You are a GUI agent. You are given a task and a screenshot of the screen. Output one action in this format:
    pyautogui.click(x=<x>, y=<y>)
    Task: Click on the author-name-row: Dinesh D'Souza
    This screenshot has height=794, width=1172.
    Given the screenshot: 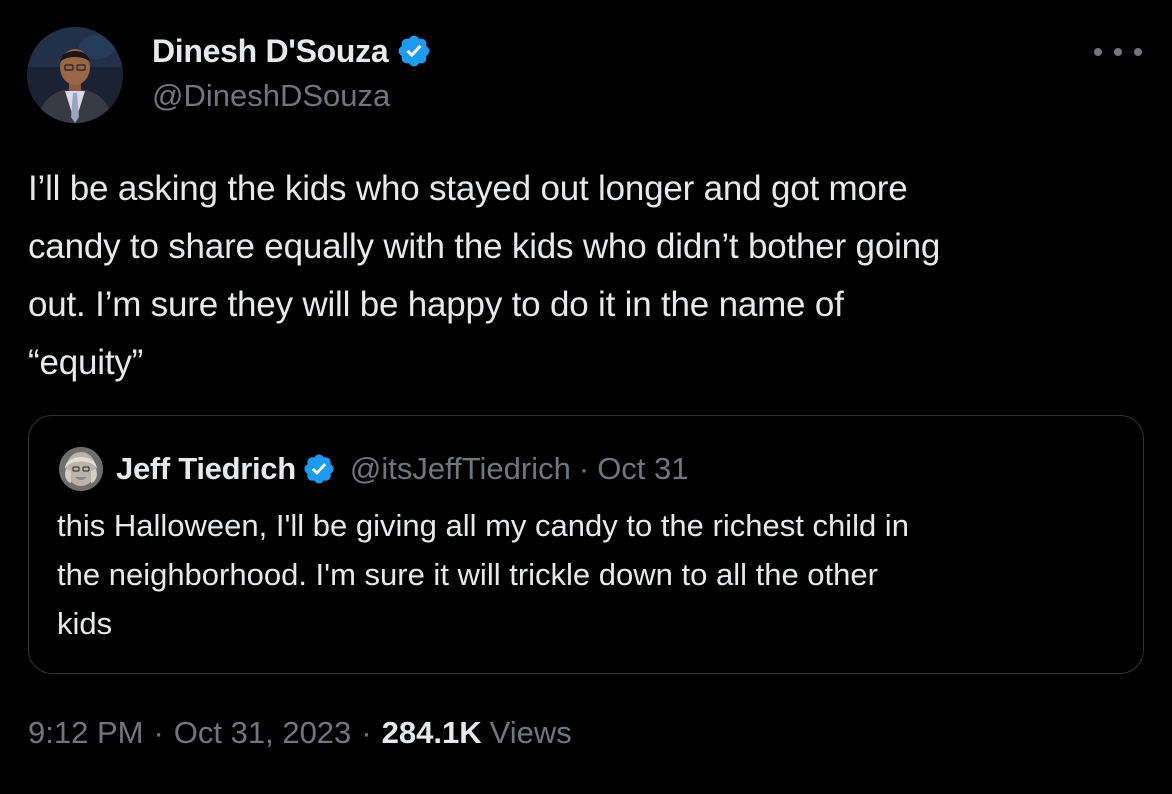 What is the action you would take?
    pyautogui.click(x=292, y=51)
    